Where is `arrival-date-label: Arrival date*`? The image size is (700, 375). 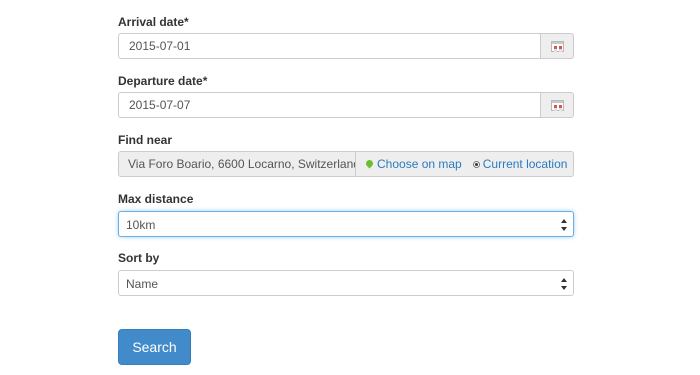 arrival-date-label: Arrival date* is located at coordinates (153, 22).